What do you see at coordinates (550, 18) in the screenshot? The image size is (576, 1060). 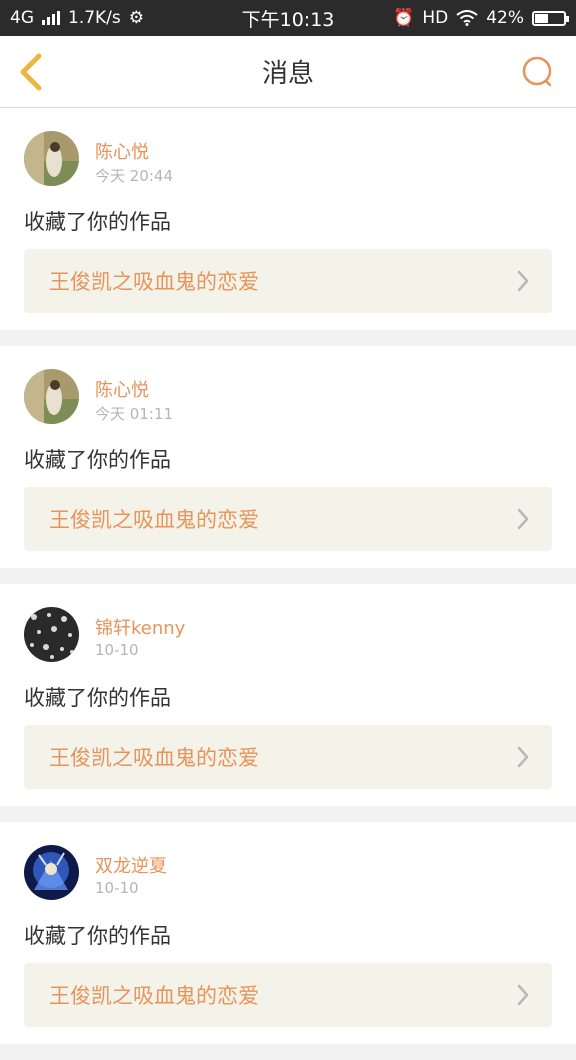 I see `battery-icon` at bounding box center [550, 18].